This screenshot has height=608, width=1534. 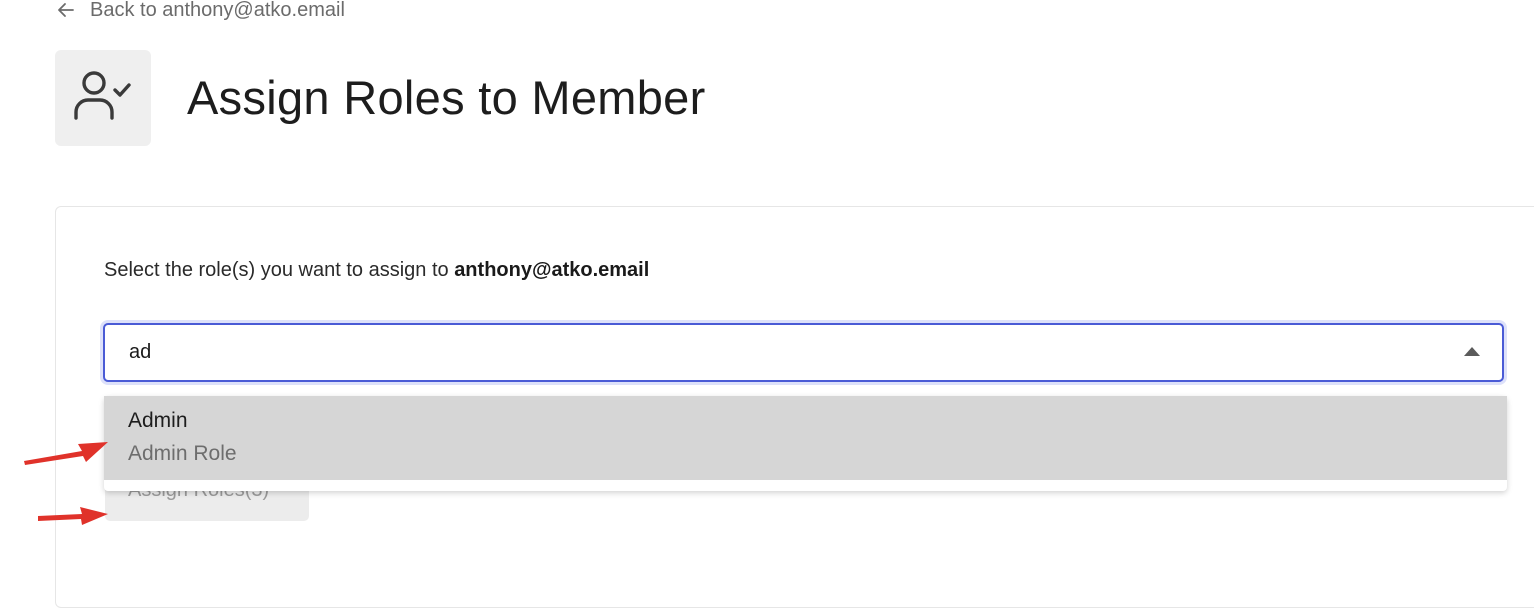 I want to click on role-search-input, so click(x=779, y=352).